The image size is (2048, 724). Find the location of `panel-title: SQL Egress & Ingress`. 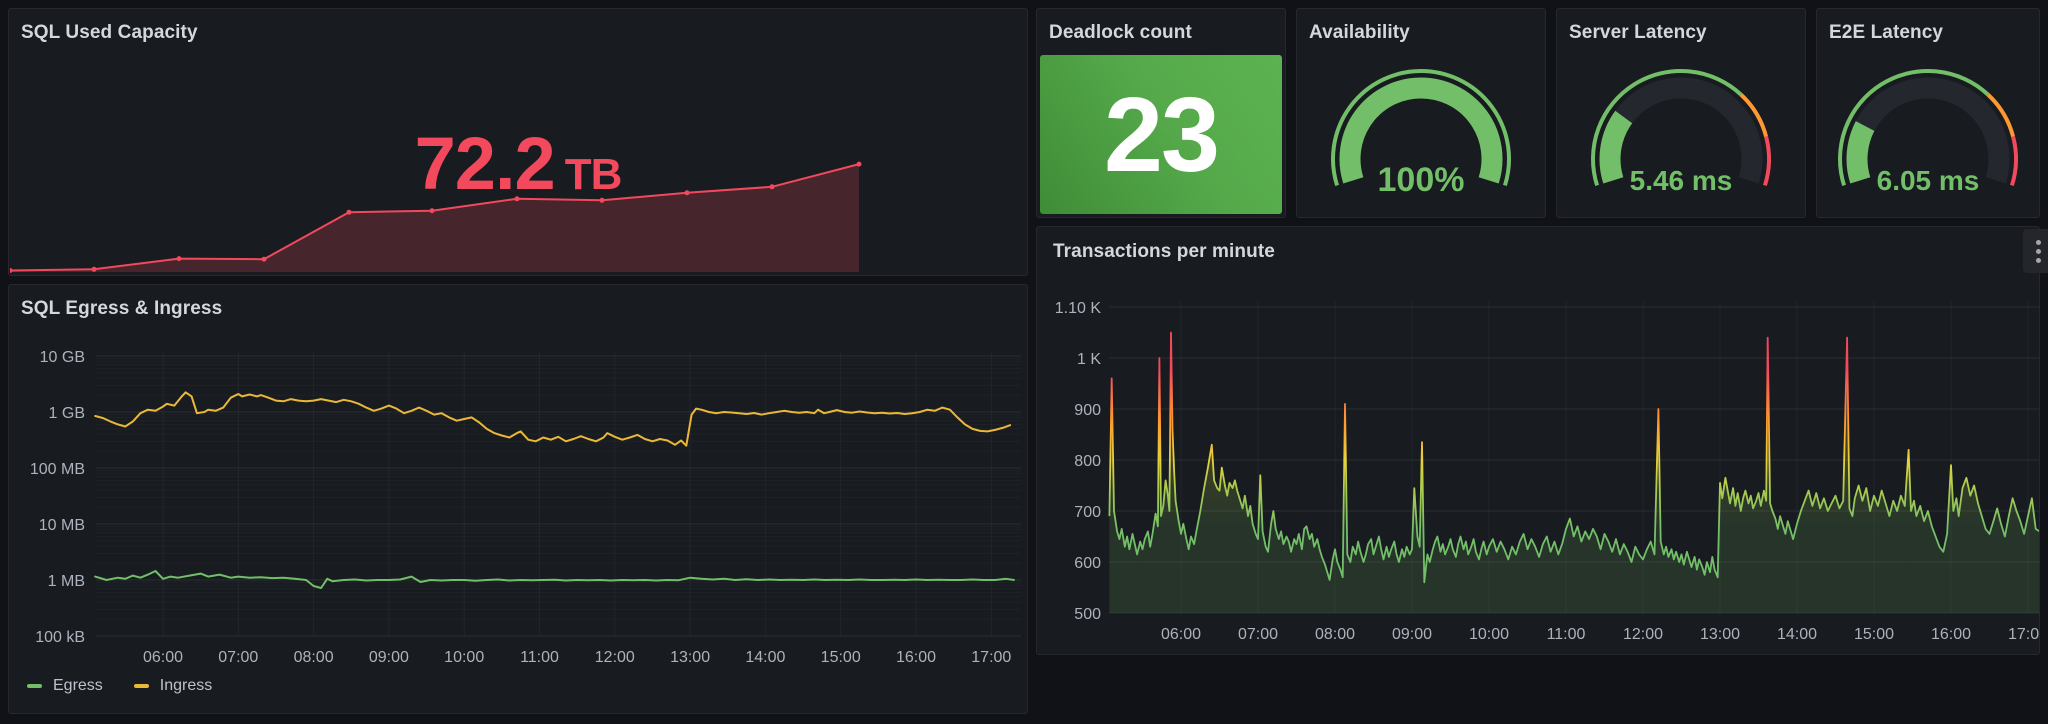

panel-title: SQL Egress & Ingress is located at coordinates (122, 308).